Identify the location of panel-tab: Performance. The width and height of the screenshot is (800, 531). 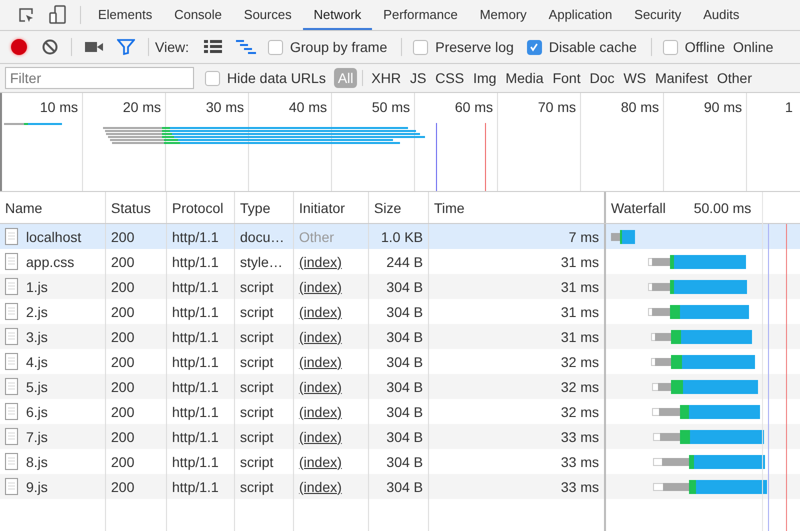
(420, 15).